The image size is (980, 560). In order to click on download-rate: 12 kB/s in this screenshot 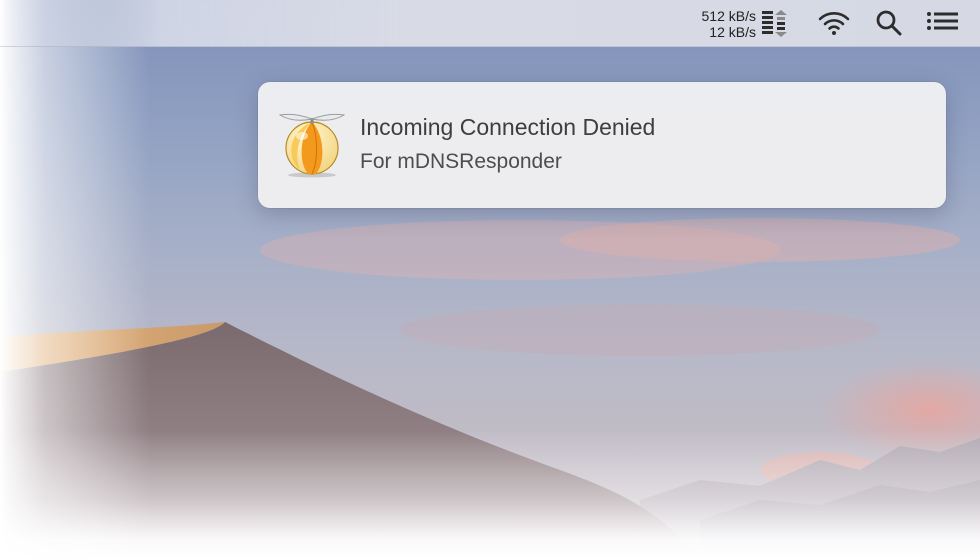, I will do `click(732, 32)`.